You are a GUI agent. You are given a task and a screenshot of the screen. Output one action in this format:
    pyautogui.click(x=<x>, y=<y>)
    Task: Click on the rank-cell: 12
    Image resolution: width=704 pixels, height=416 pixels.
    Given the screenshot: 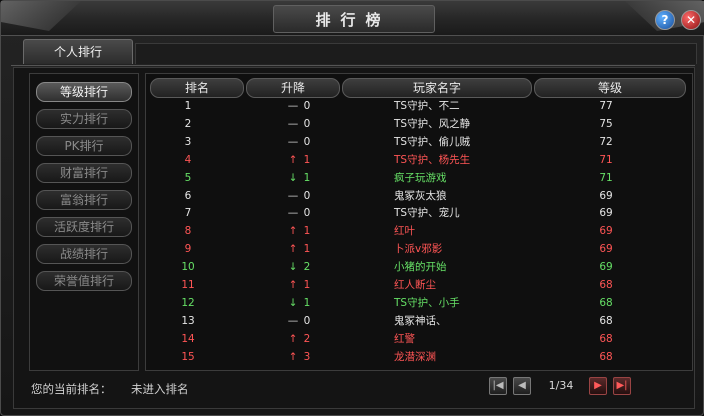 What is the action you would take?
    pyautogui.click(x=188, y=302)
    